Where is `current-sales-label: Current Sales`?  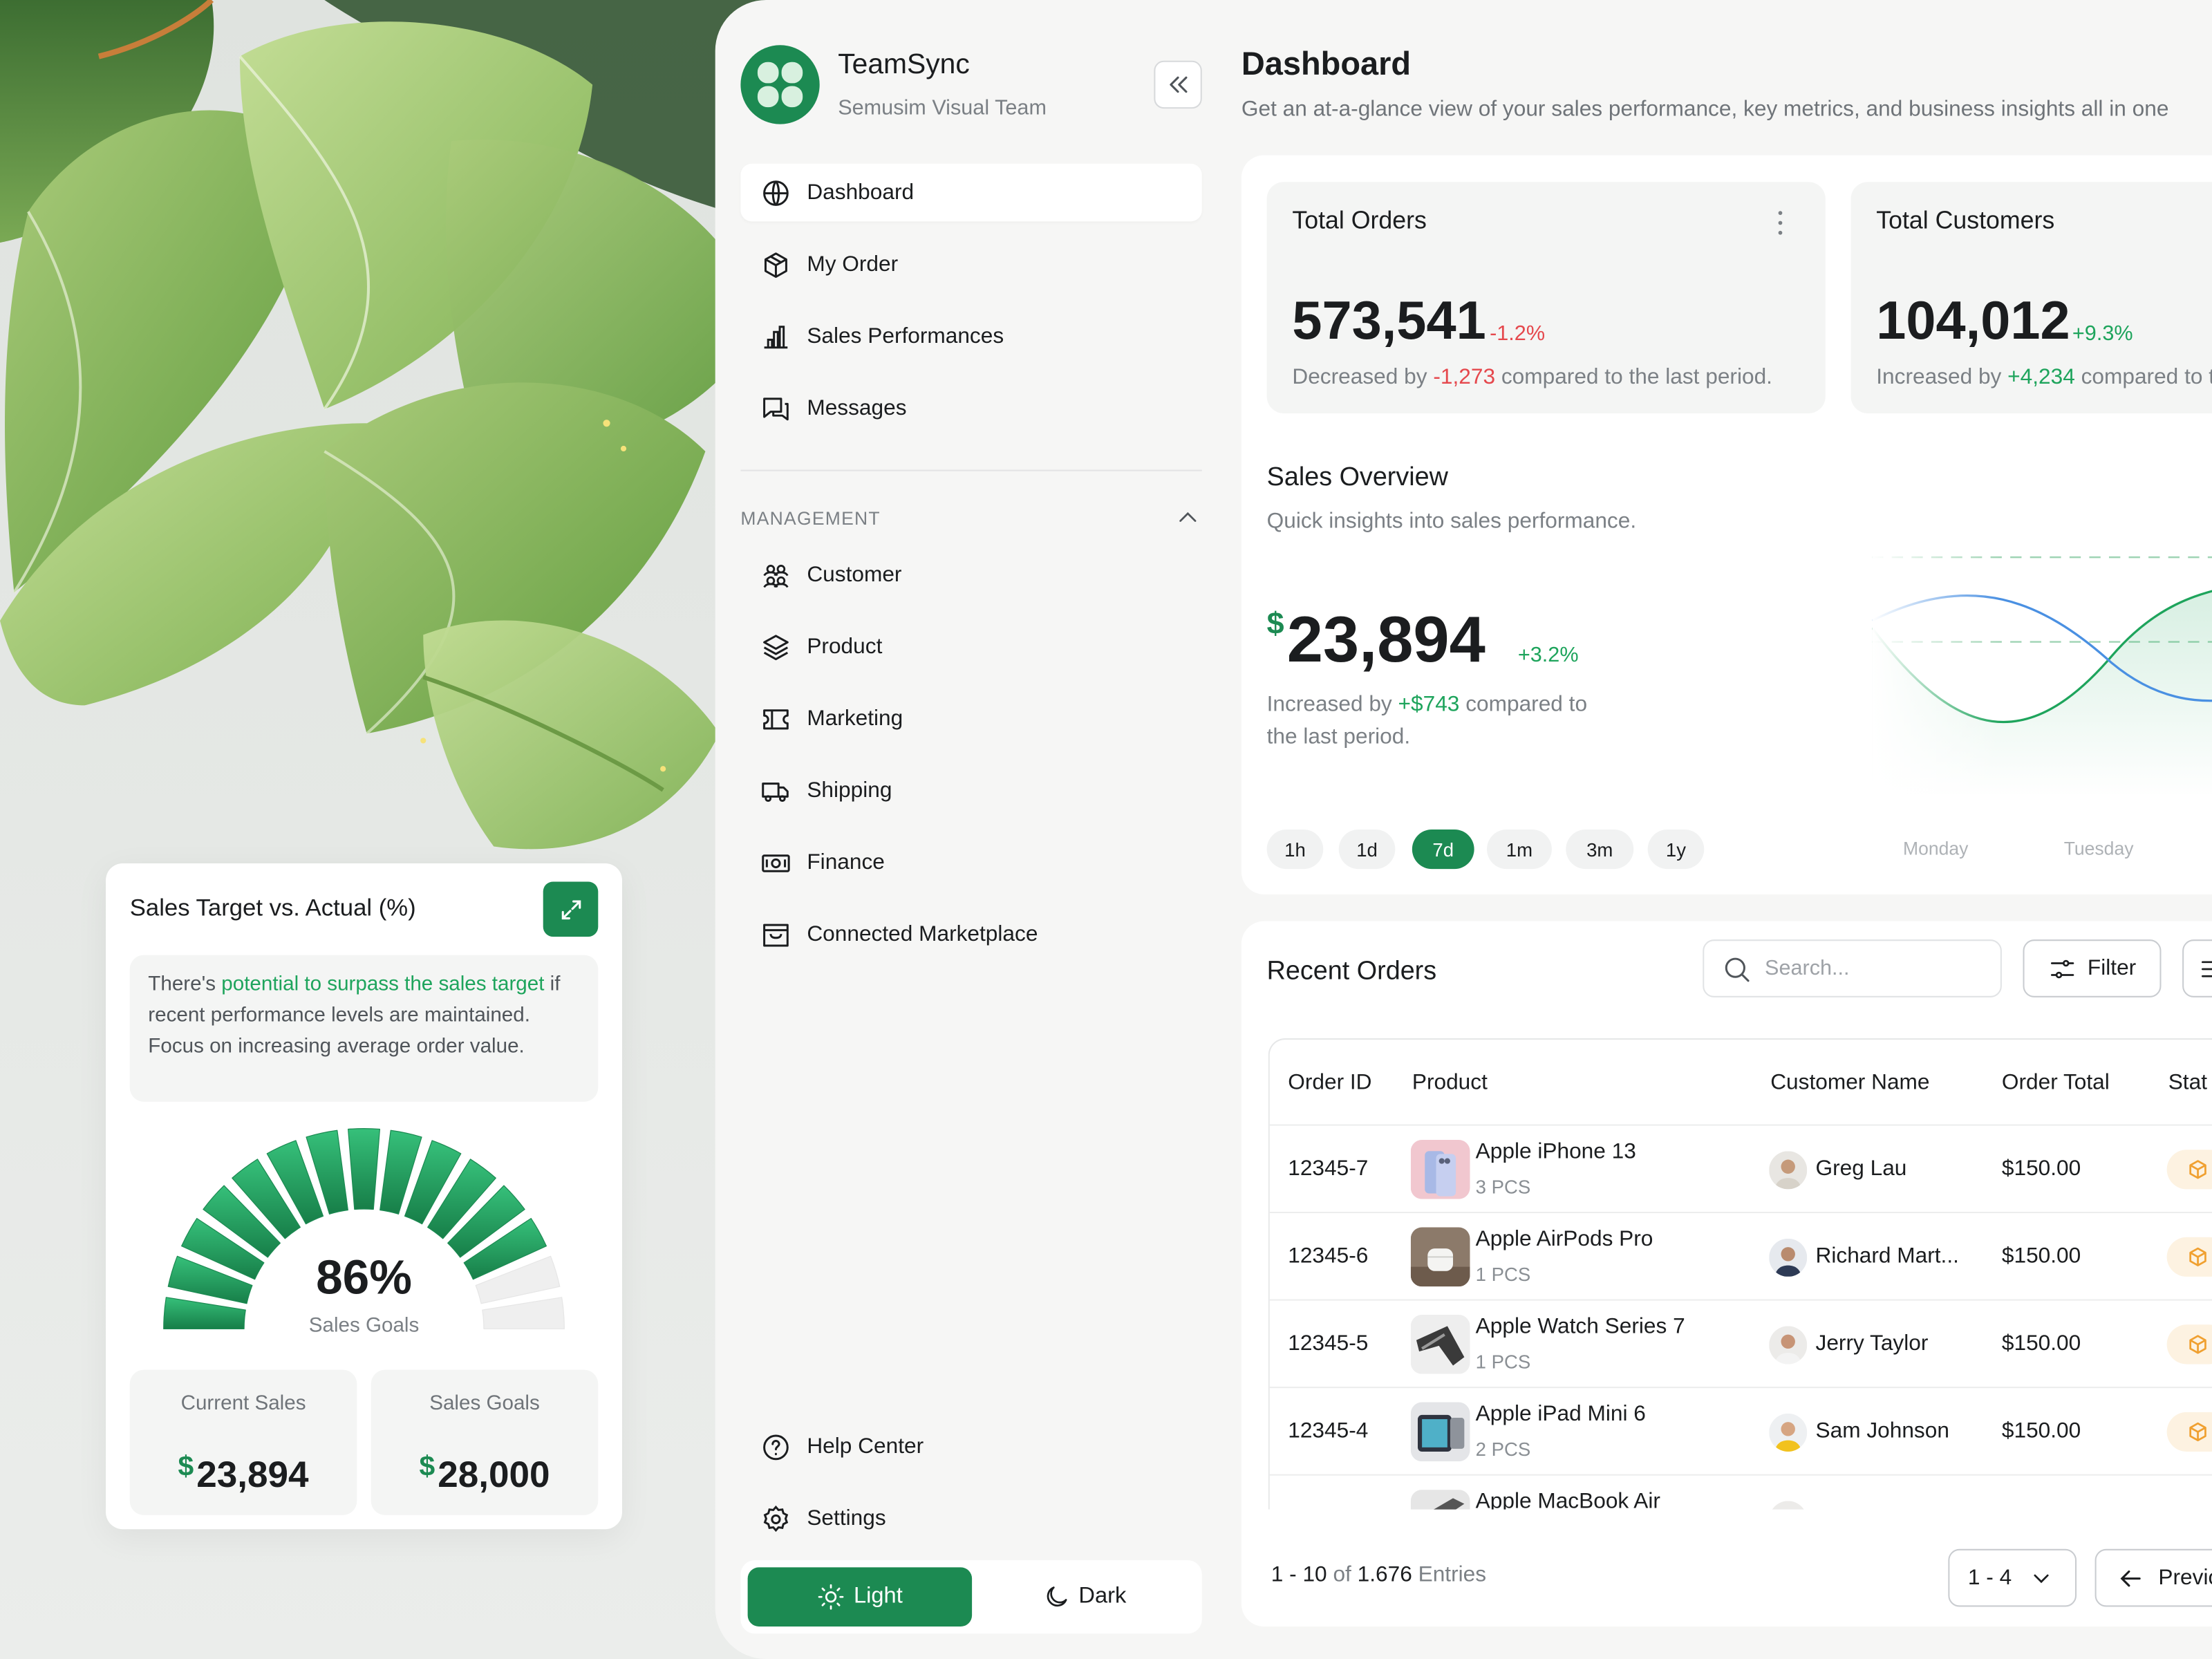 current-sales-label: Current Sales is located at coordinates (243, 1403).